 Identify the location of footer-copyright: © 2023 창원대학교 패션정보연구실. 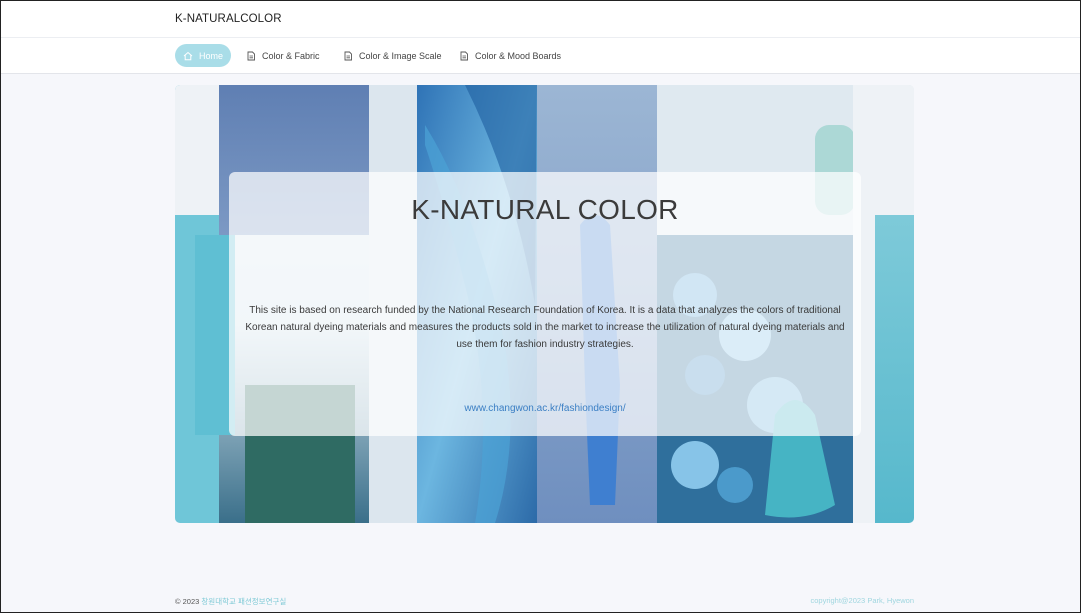
(230, 601).